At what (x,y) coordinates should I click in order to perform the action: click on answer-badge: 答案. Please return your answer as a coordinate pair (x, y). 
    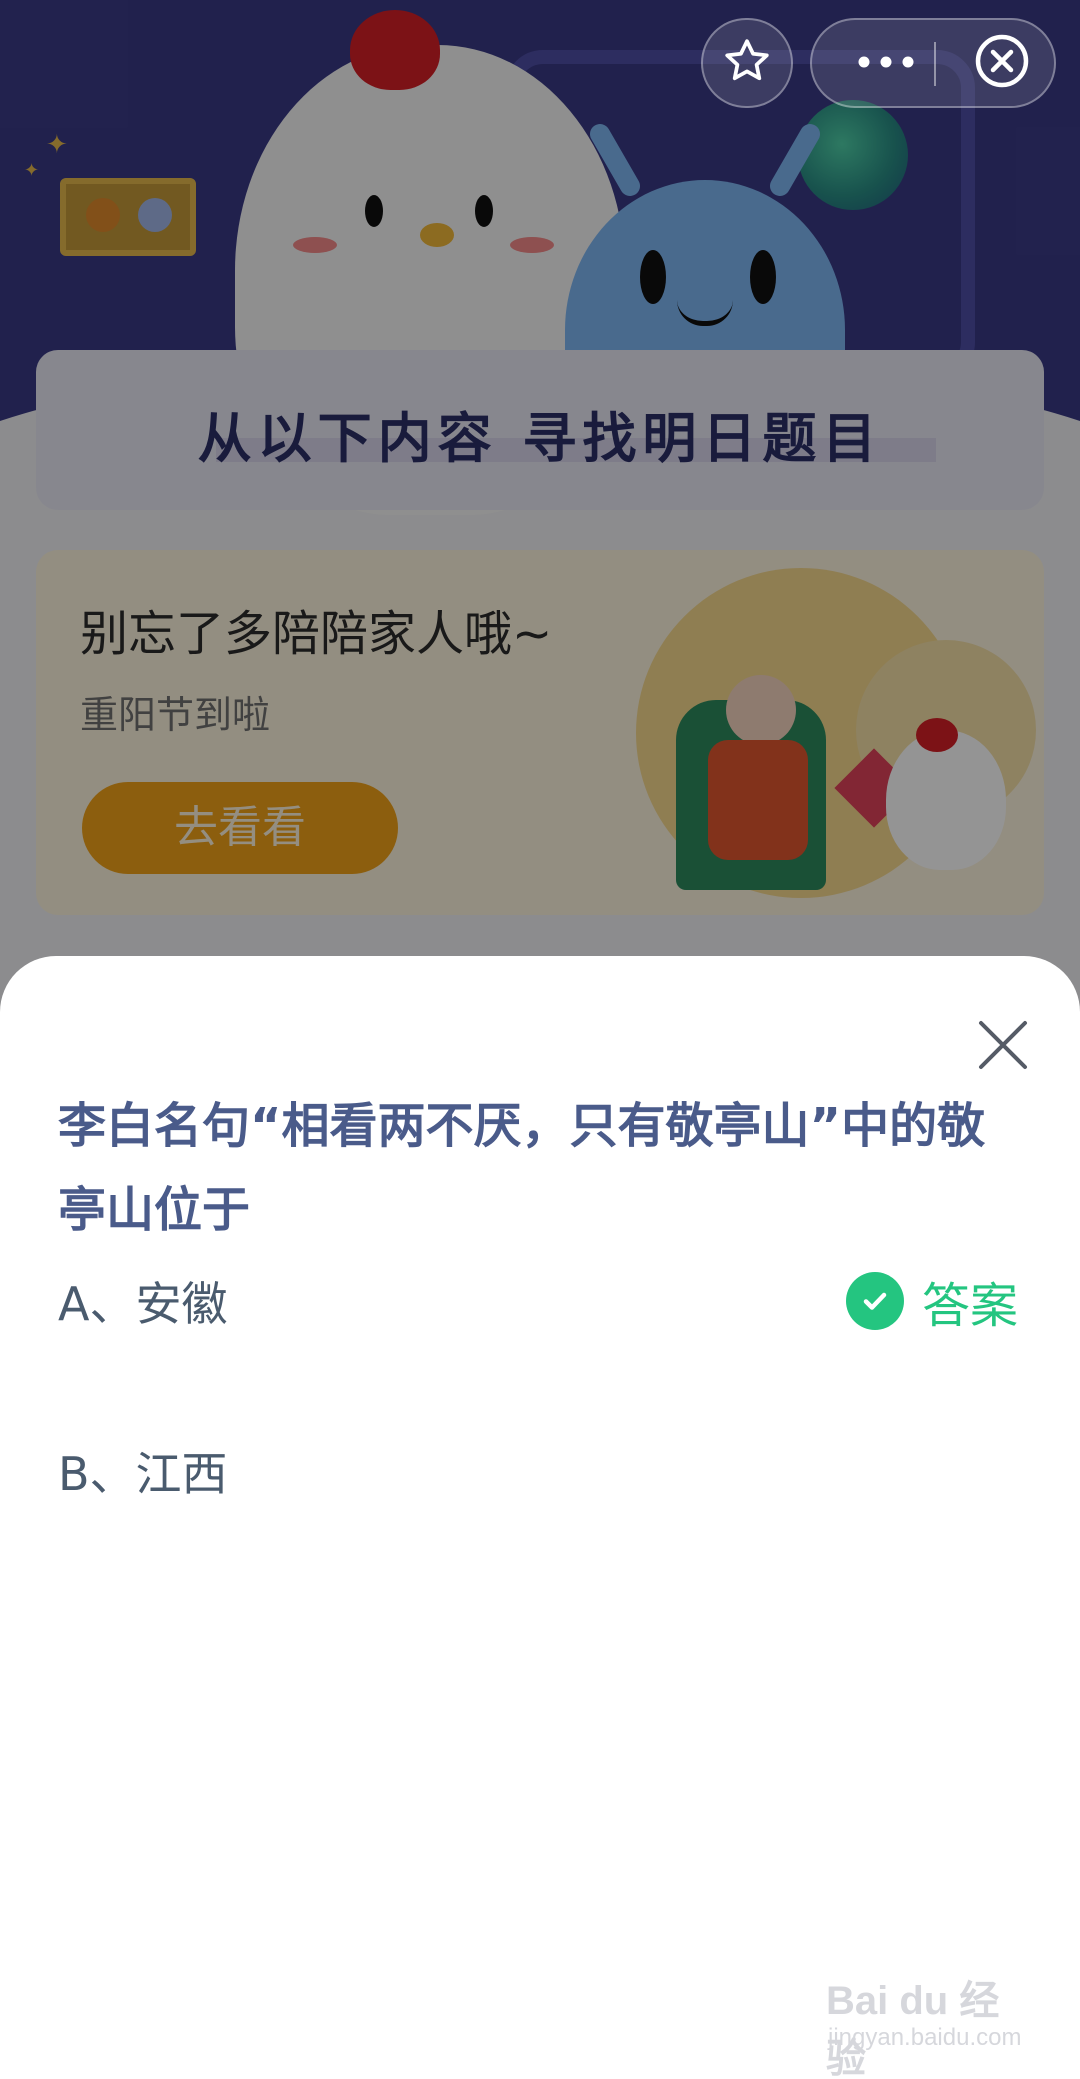
    Looking at the image, I should click on (931, 1301).